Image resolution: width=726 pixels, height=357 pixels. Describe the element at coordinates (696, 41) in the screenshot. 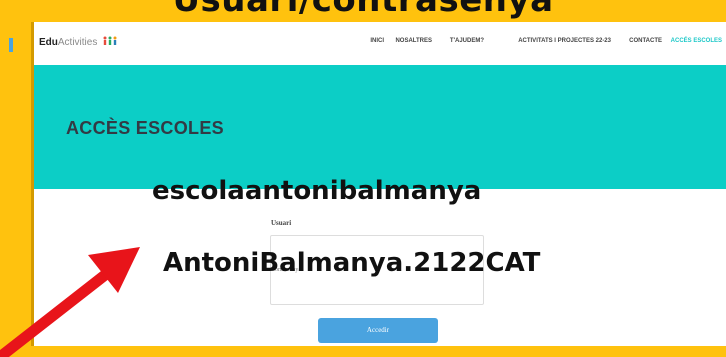

I see `nav-item-acces-escoles: ACCÉS ESCOLES` at that location.